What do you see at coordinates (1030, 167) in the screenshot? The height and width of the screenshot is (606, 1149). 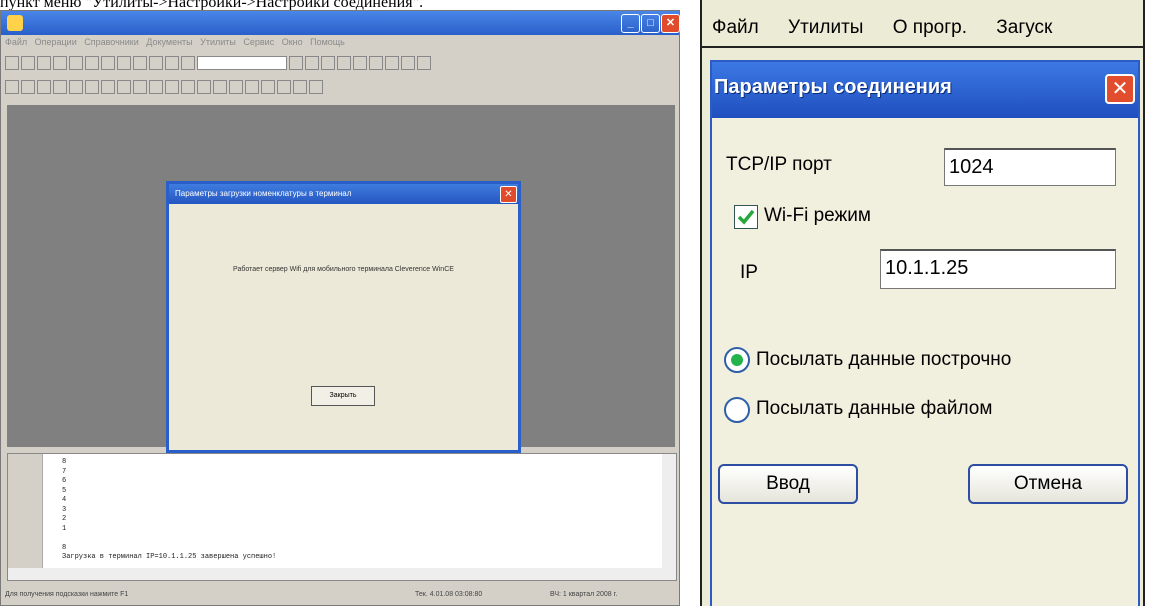 I see `tcp-port-input: 1024` at bounding box center [1030, 167].